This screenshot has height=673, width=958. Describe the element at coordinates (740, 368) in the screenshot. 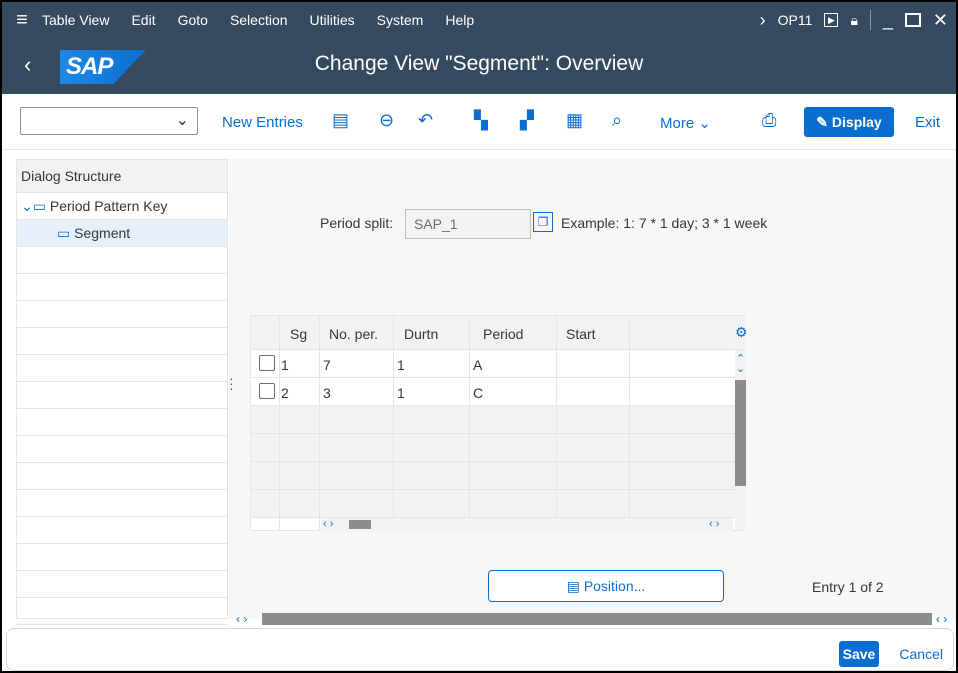

I see `scroll-down-icon: ⌄` at that location.